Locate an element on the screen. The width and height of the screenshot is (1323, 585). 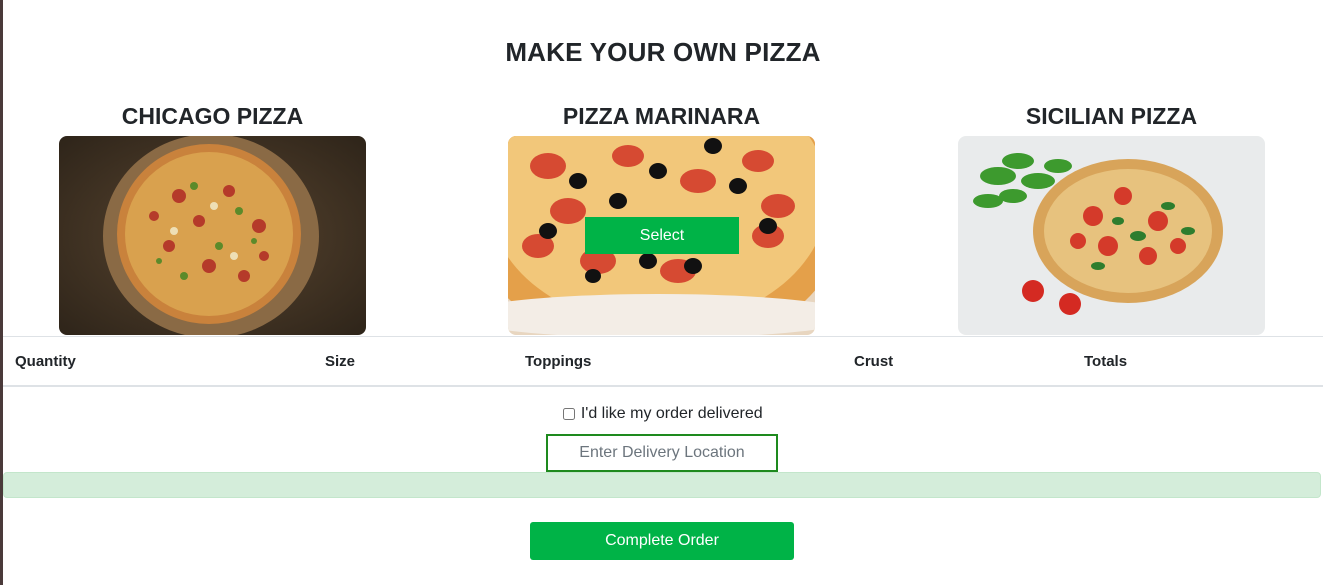
delivery-location-input is located at coordinates (662, 453).